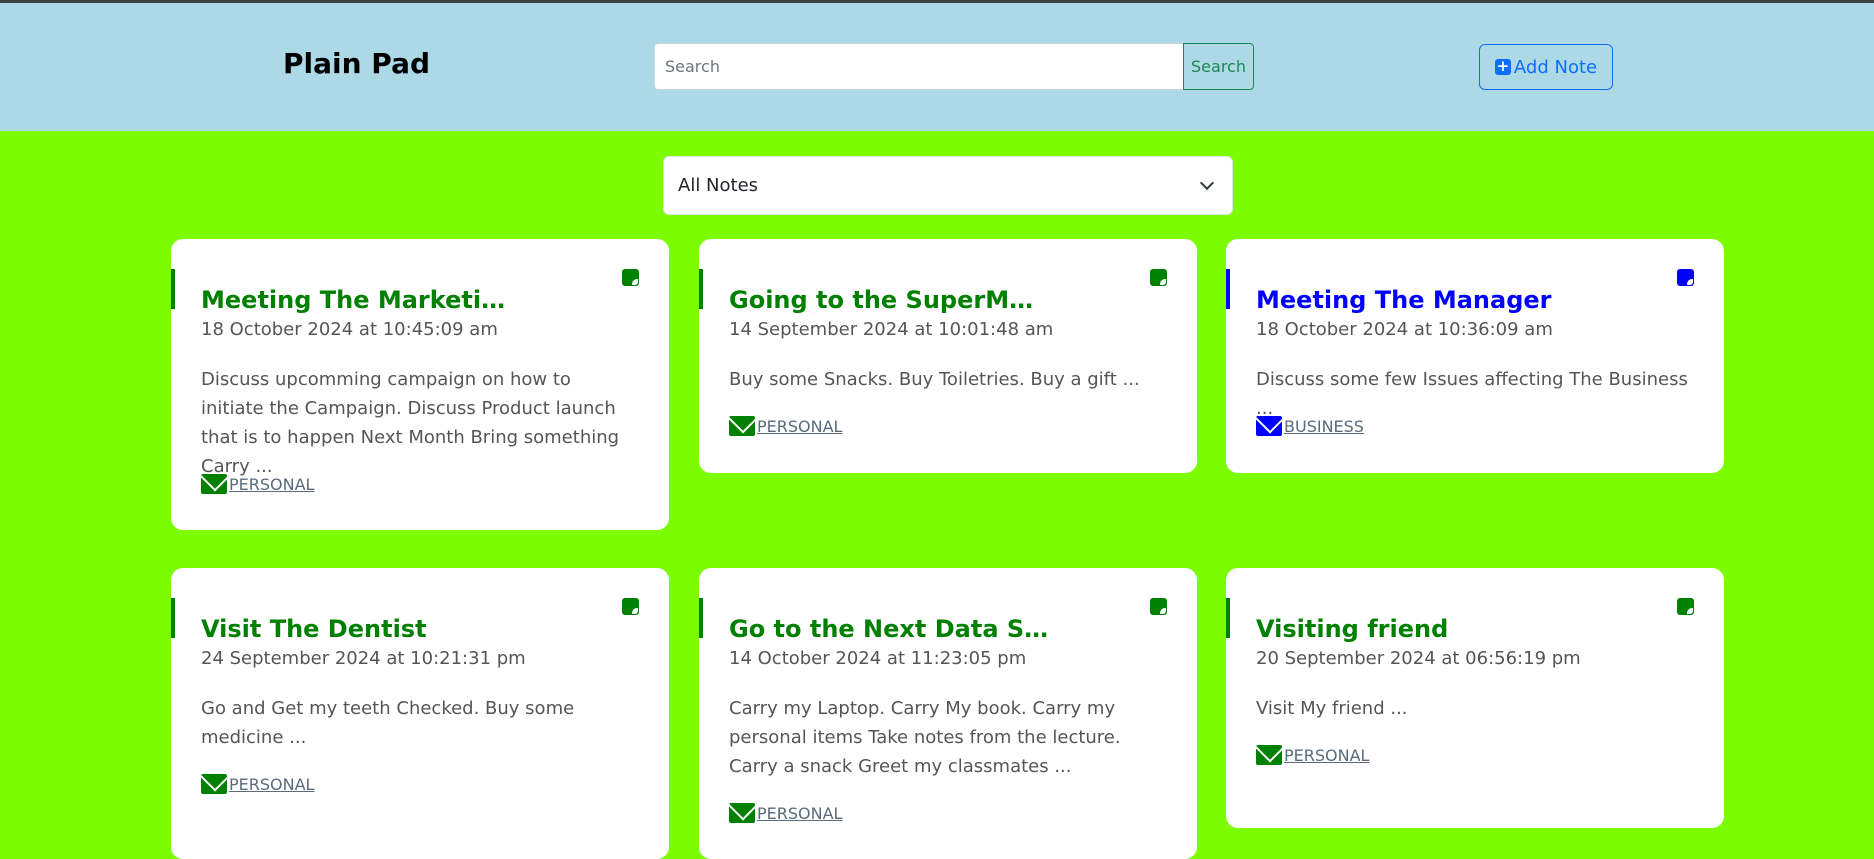 The width and height of the screenshot is (1874, 859). I want to click on category-filter-select: All Notes, so click(948, 185).